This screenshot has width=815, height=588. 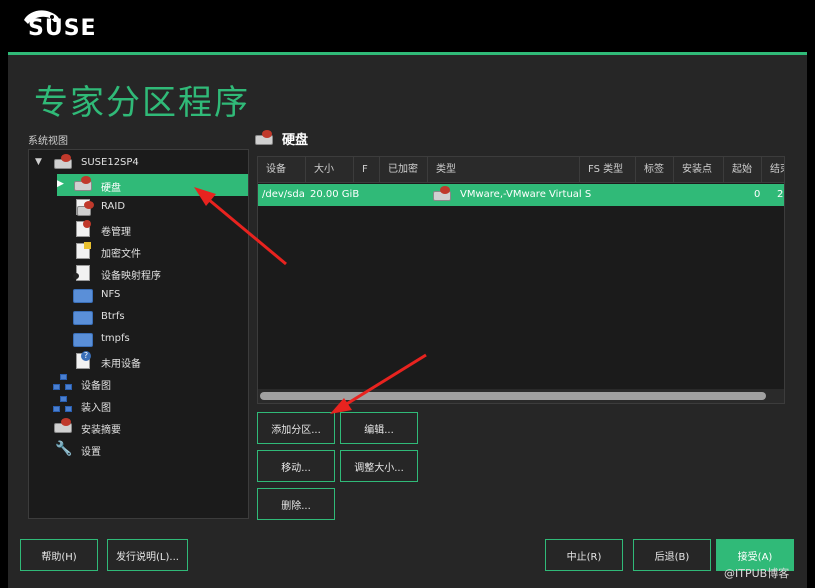 What do you see at coordinates (295, 140) in the screenshot?
I see `section-title: 硬盘` at bounding box center [295, 140].